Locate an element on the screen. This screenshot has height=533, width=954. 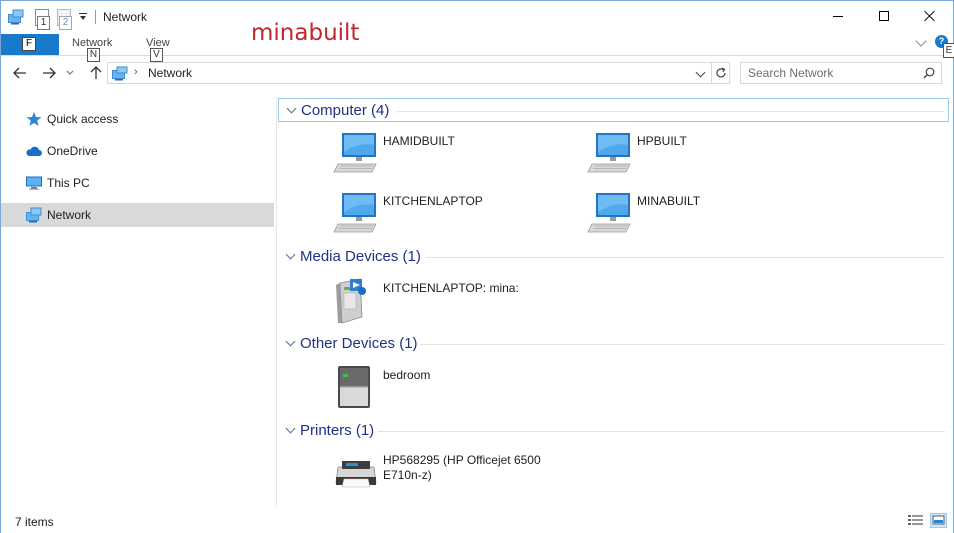
expand-ribbon-chevron-icon is located at coordinates (921, 41).